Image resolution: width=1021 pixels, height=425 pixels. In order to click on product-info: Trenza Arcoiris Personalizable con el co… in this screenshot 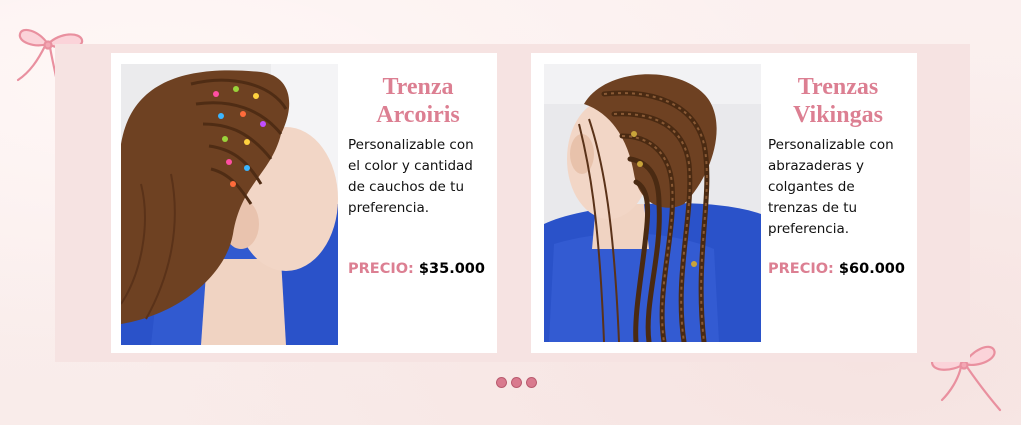, I will do `click(418, 146)`.